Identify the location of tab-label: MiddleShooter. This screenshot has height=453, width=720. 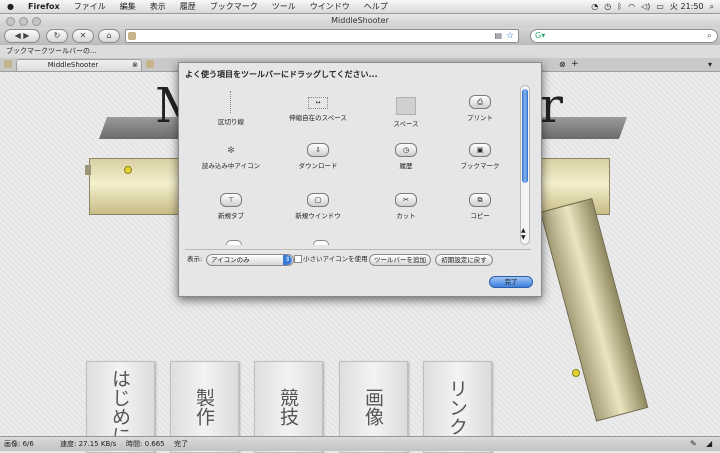
(73, 65).